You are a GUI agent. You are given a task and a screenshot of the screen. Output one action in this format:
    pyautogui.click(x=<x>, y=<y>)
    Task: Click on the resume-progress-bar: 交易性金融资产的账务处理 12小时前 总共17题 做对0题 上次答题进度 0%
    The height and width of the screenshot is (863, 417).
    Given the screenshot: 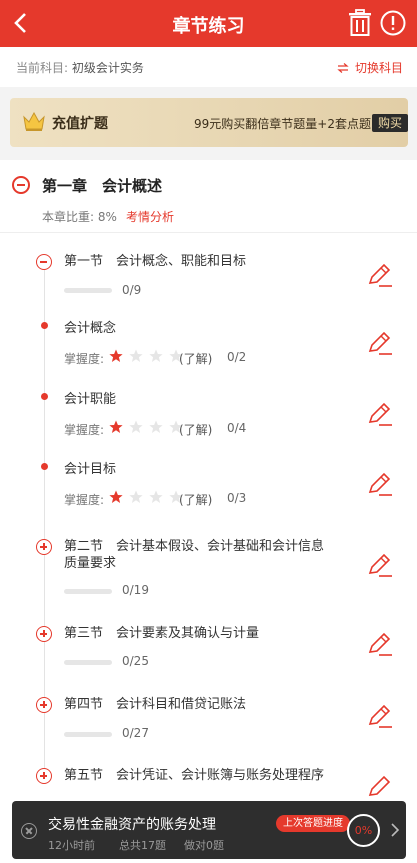 What is the action you would take?
    pyautogui.click(x=209, y=830)
    